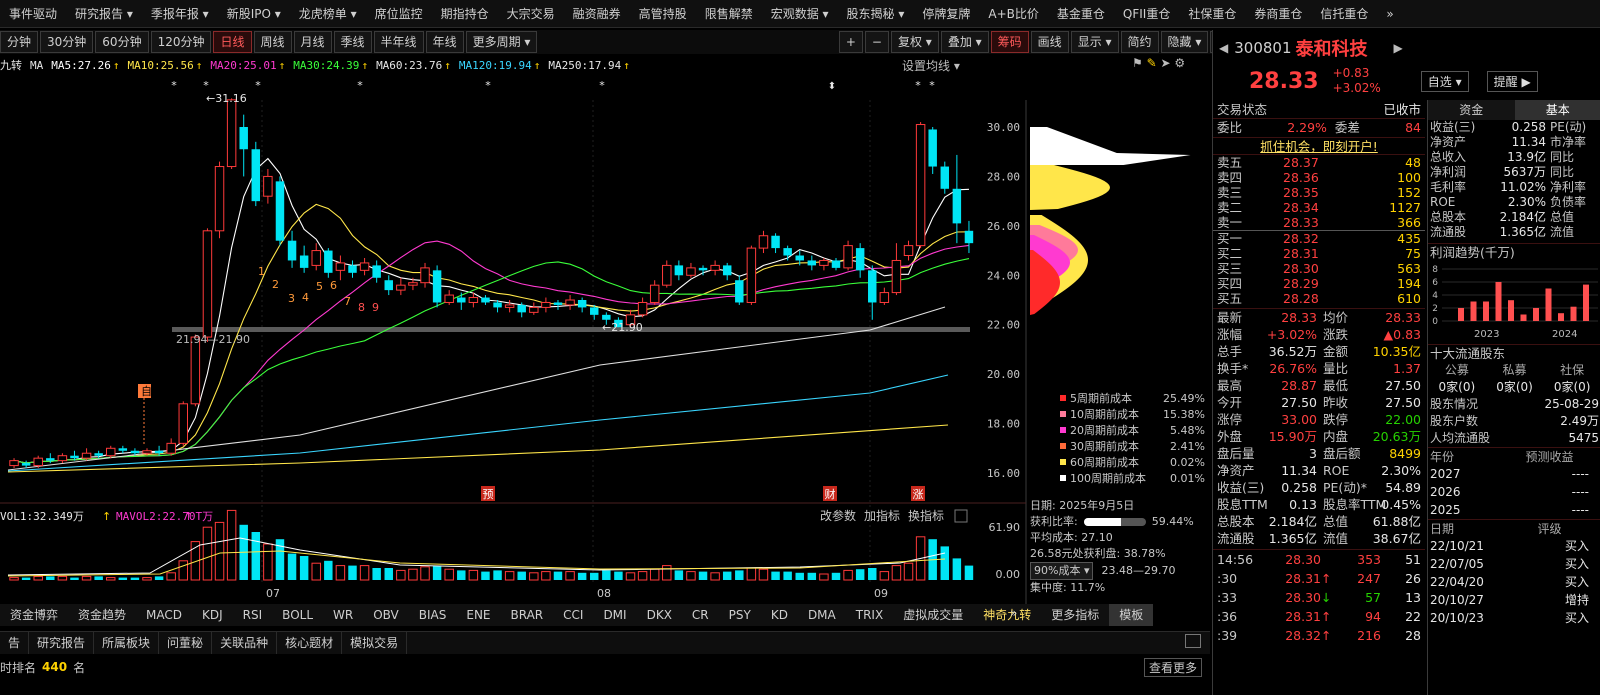  Describe the element at coordinates (465, 14) in the screenshot. I see `menu-item-6: 期指持仓` at that location.